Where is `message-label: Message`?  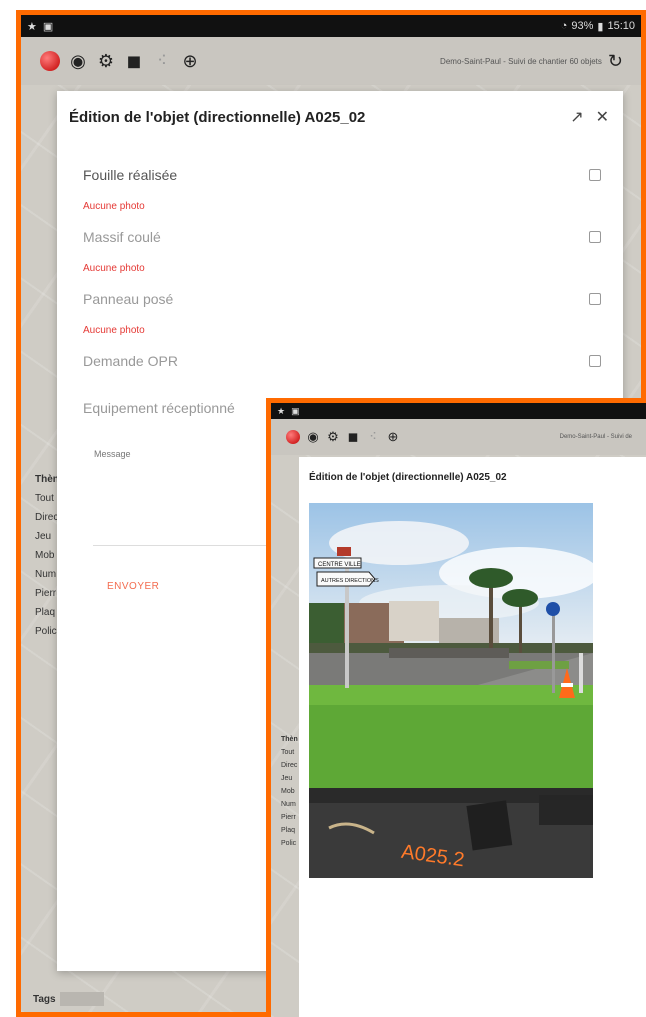 message-label: Message is located at coordinates (112, 454).